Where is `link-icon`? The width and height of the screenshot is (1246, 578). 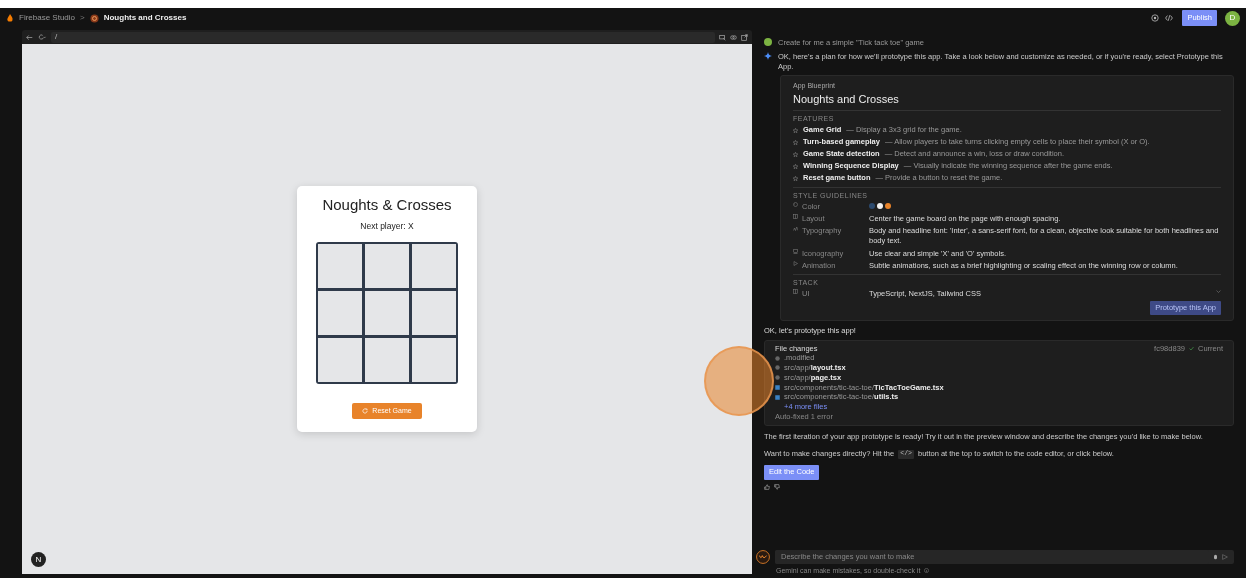 link-icon is located at coordinates (733, 37).